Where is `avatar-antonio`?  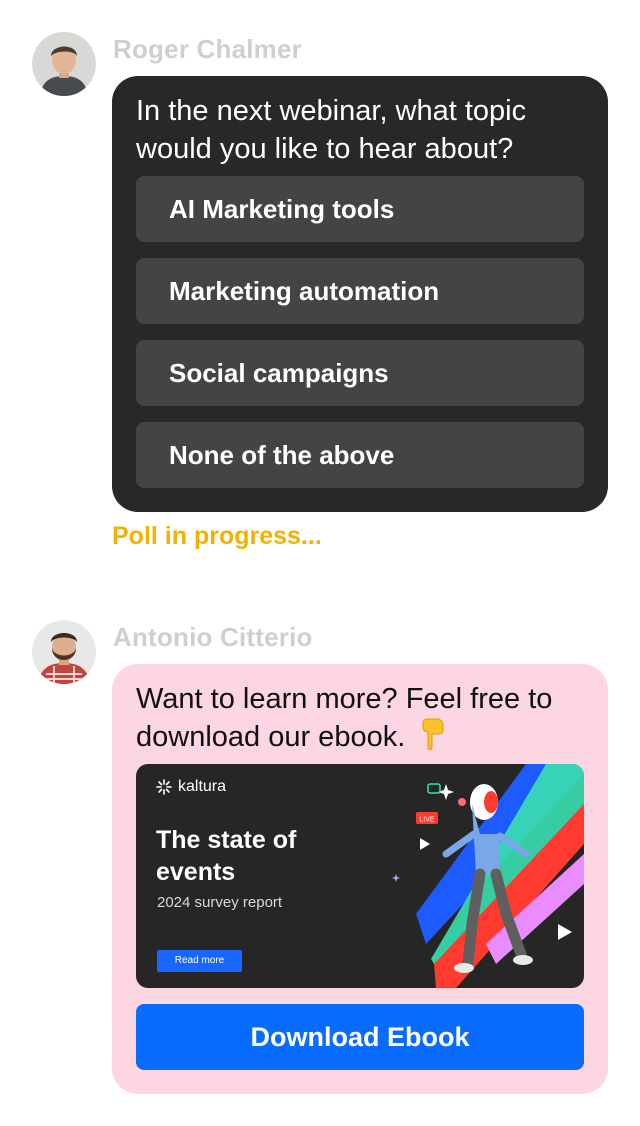
avatar-antonio is located at coordinates (64, 652).